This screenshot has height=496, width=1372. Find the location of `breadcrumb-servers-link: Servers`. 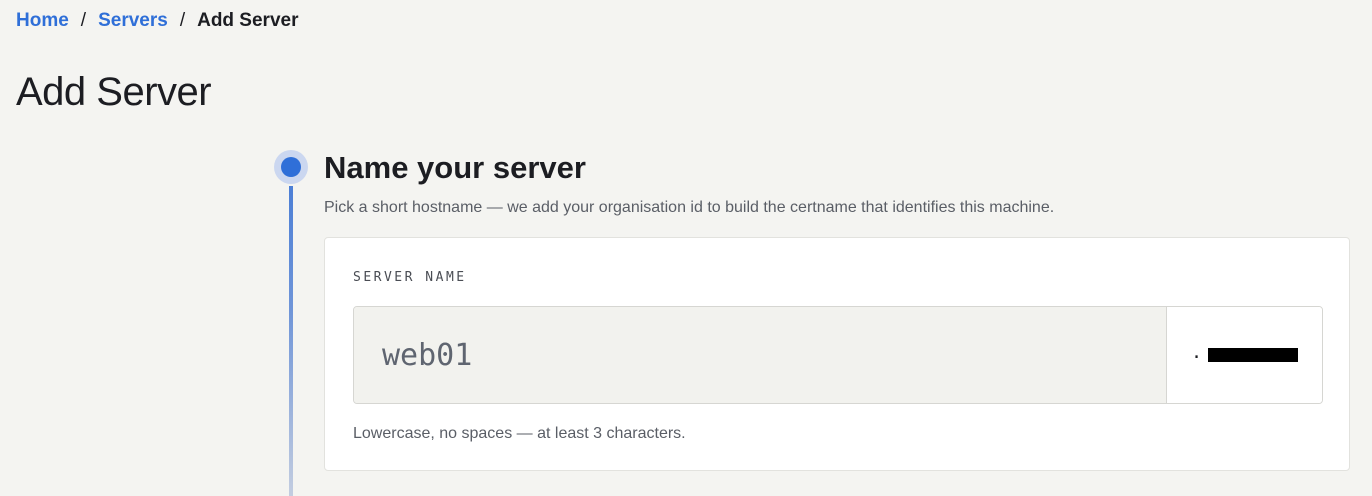

breadcrumb-servers-link: Servers is located at coordinates (133, 21).